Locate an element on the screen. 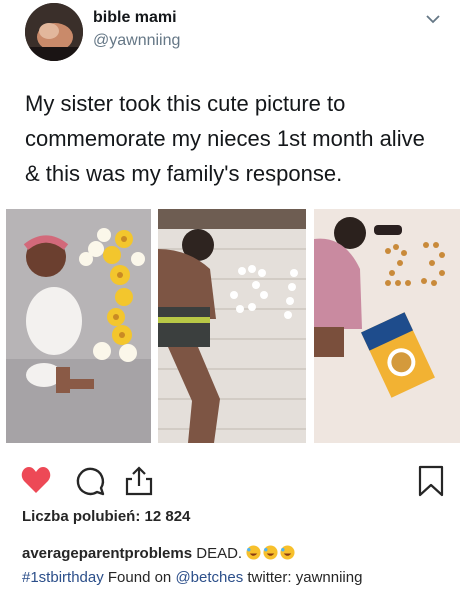 The width and height of the screenshot is (464, 600). caption-found-on: Found on is located at coordinates (139, 577).